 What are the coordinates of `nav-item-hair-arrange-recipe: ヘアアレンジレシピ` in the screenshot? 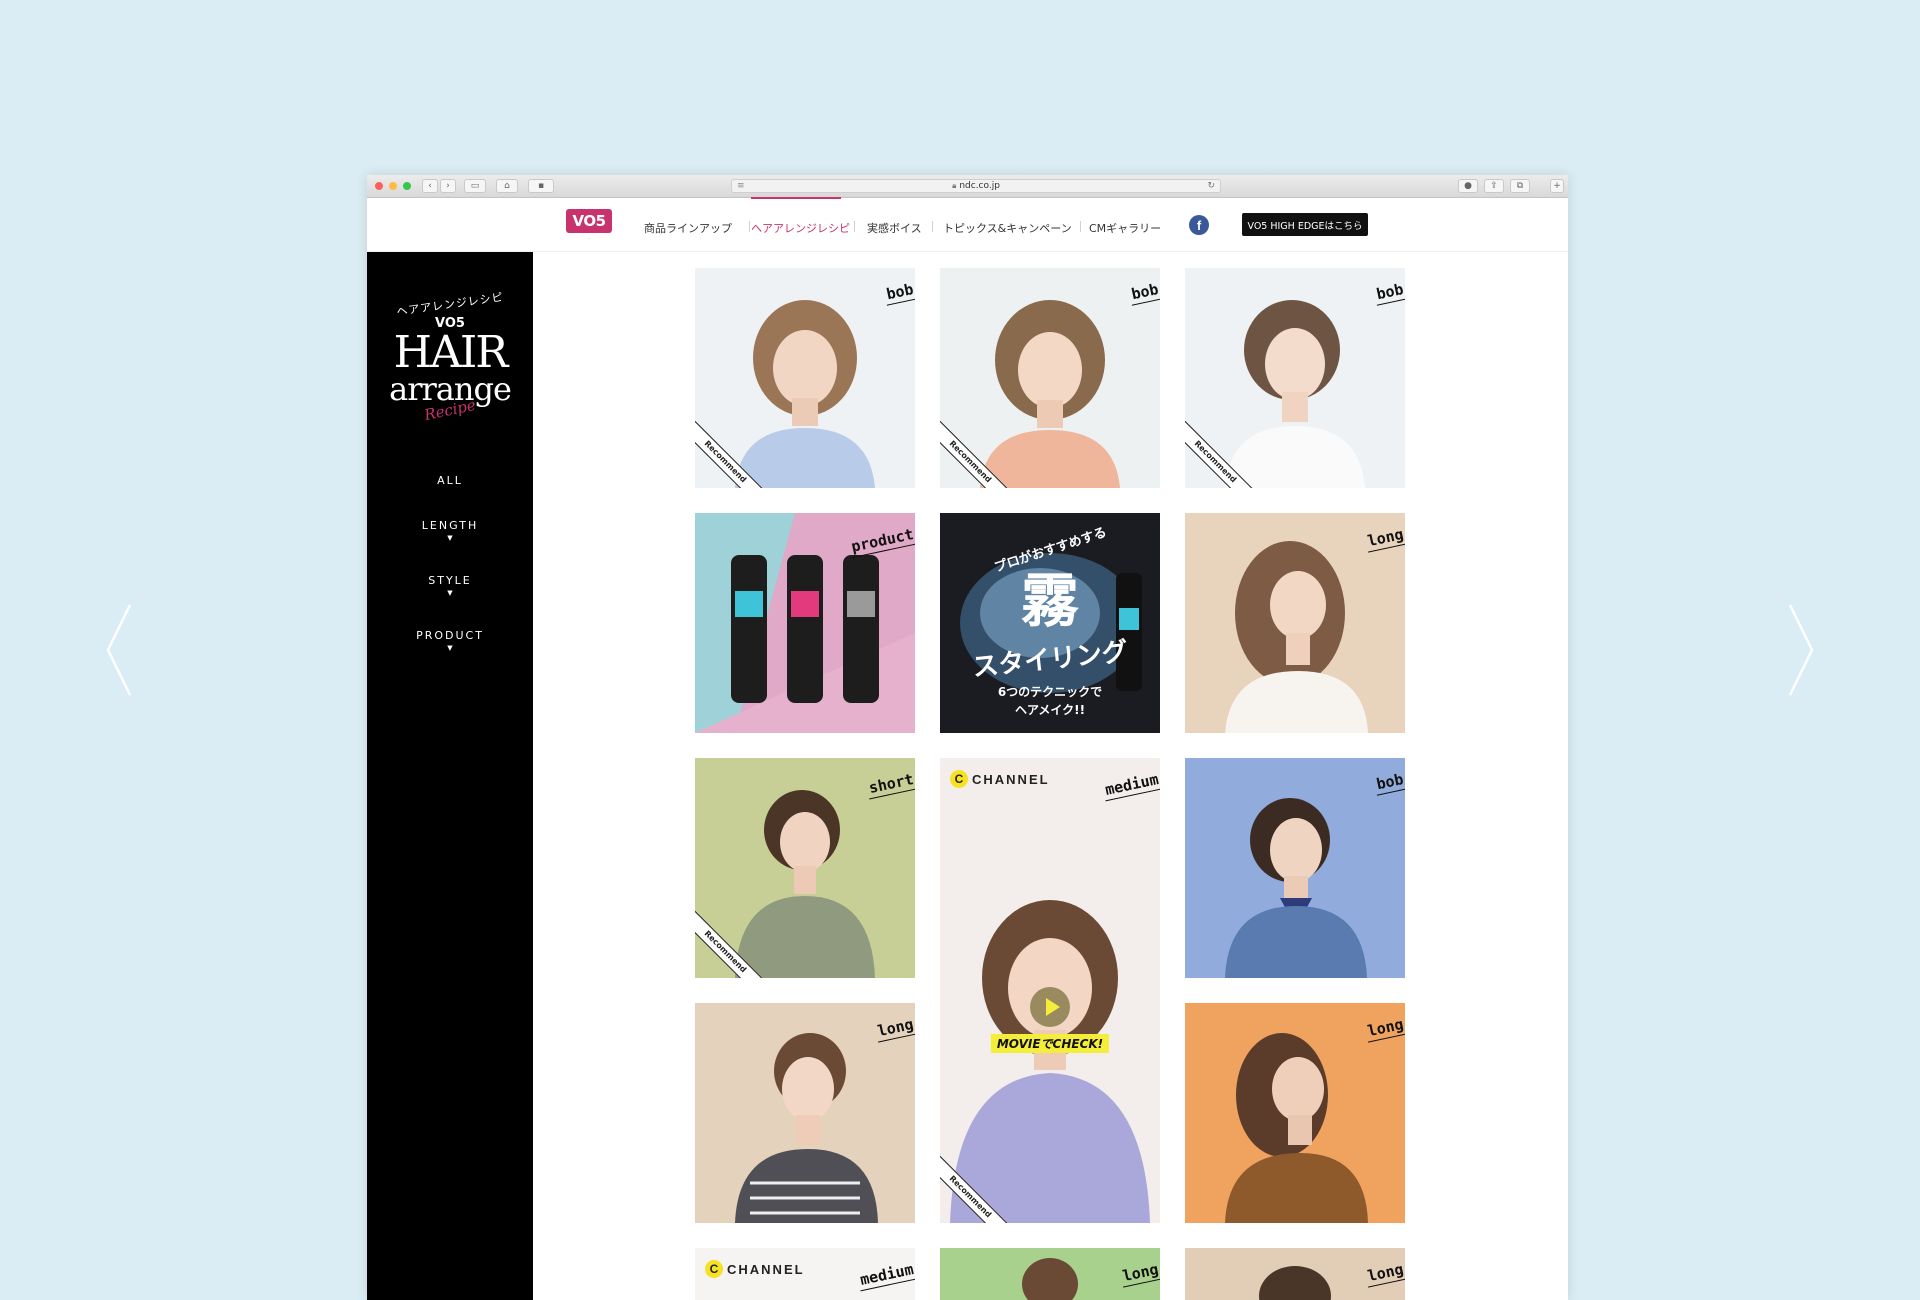 It's located at (800, 228).